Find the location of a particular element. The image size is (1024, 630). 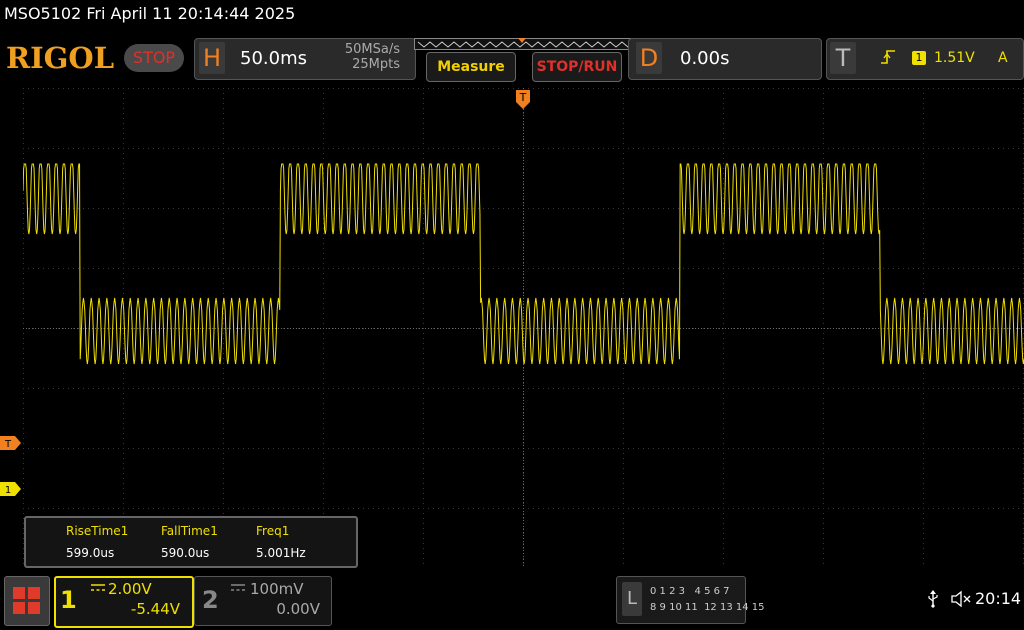

trigger-position-marker: T is located at coordinates (523, 99).